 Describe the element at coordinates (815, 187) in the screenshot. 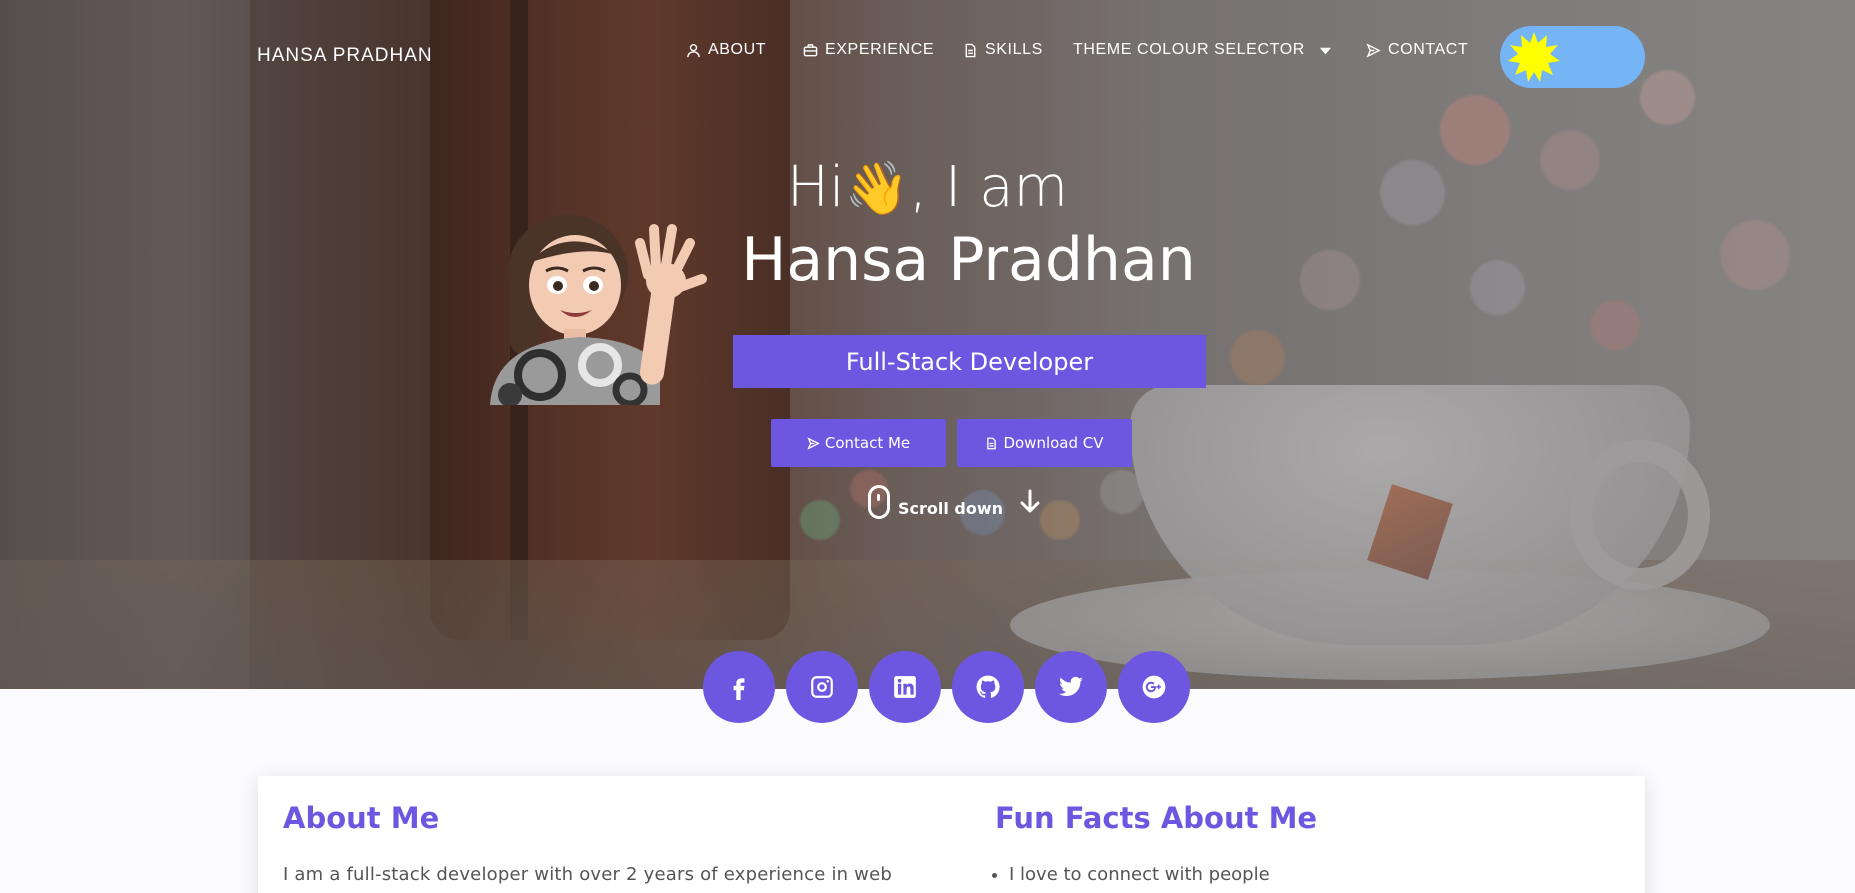

I see `greeting-prefix: Hi` at that location.